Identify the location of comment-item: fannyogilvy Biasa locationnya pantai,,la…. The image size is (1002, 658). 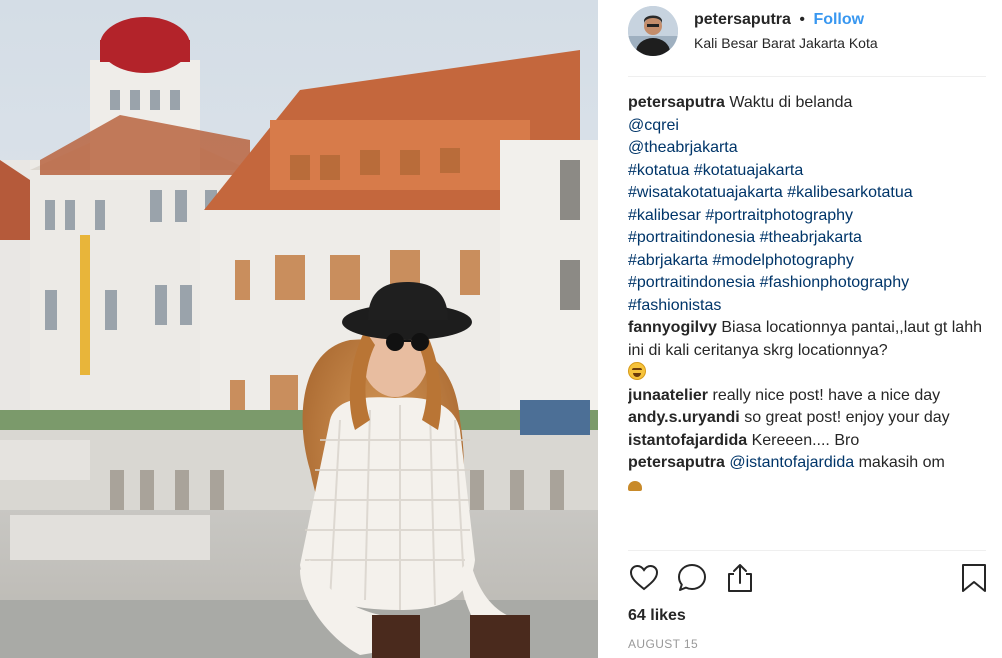
(807, 351).